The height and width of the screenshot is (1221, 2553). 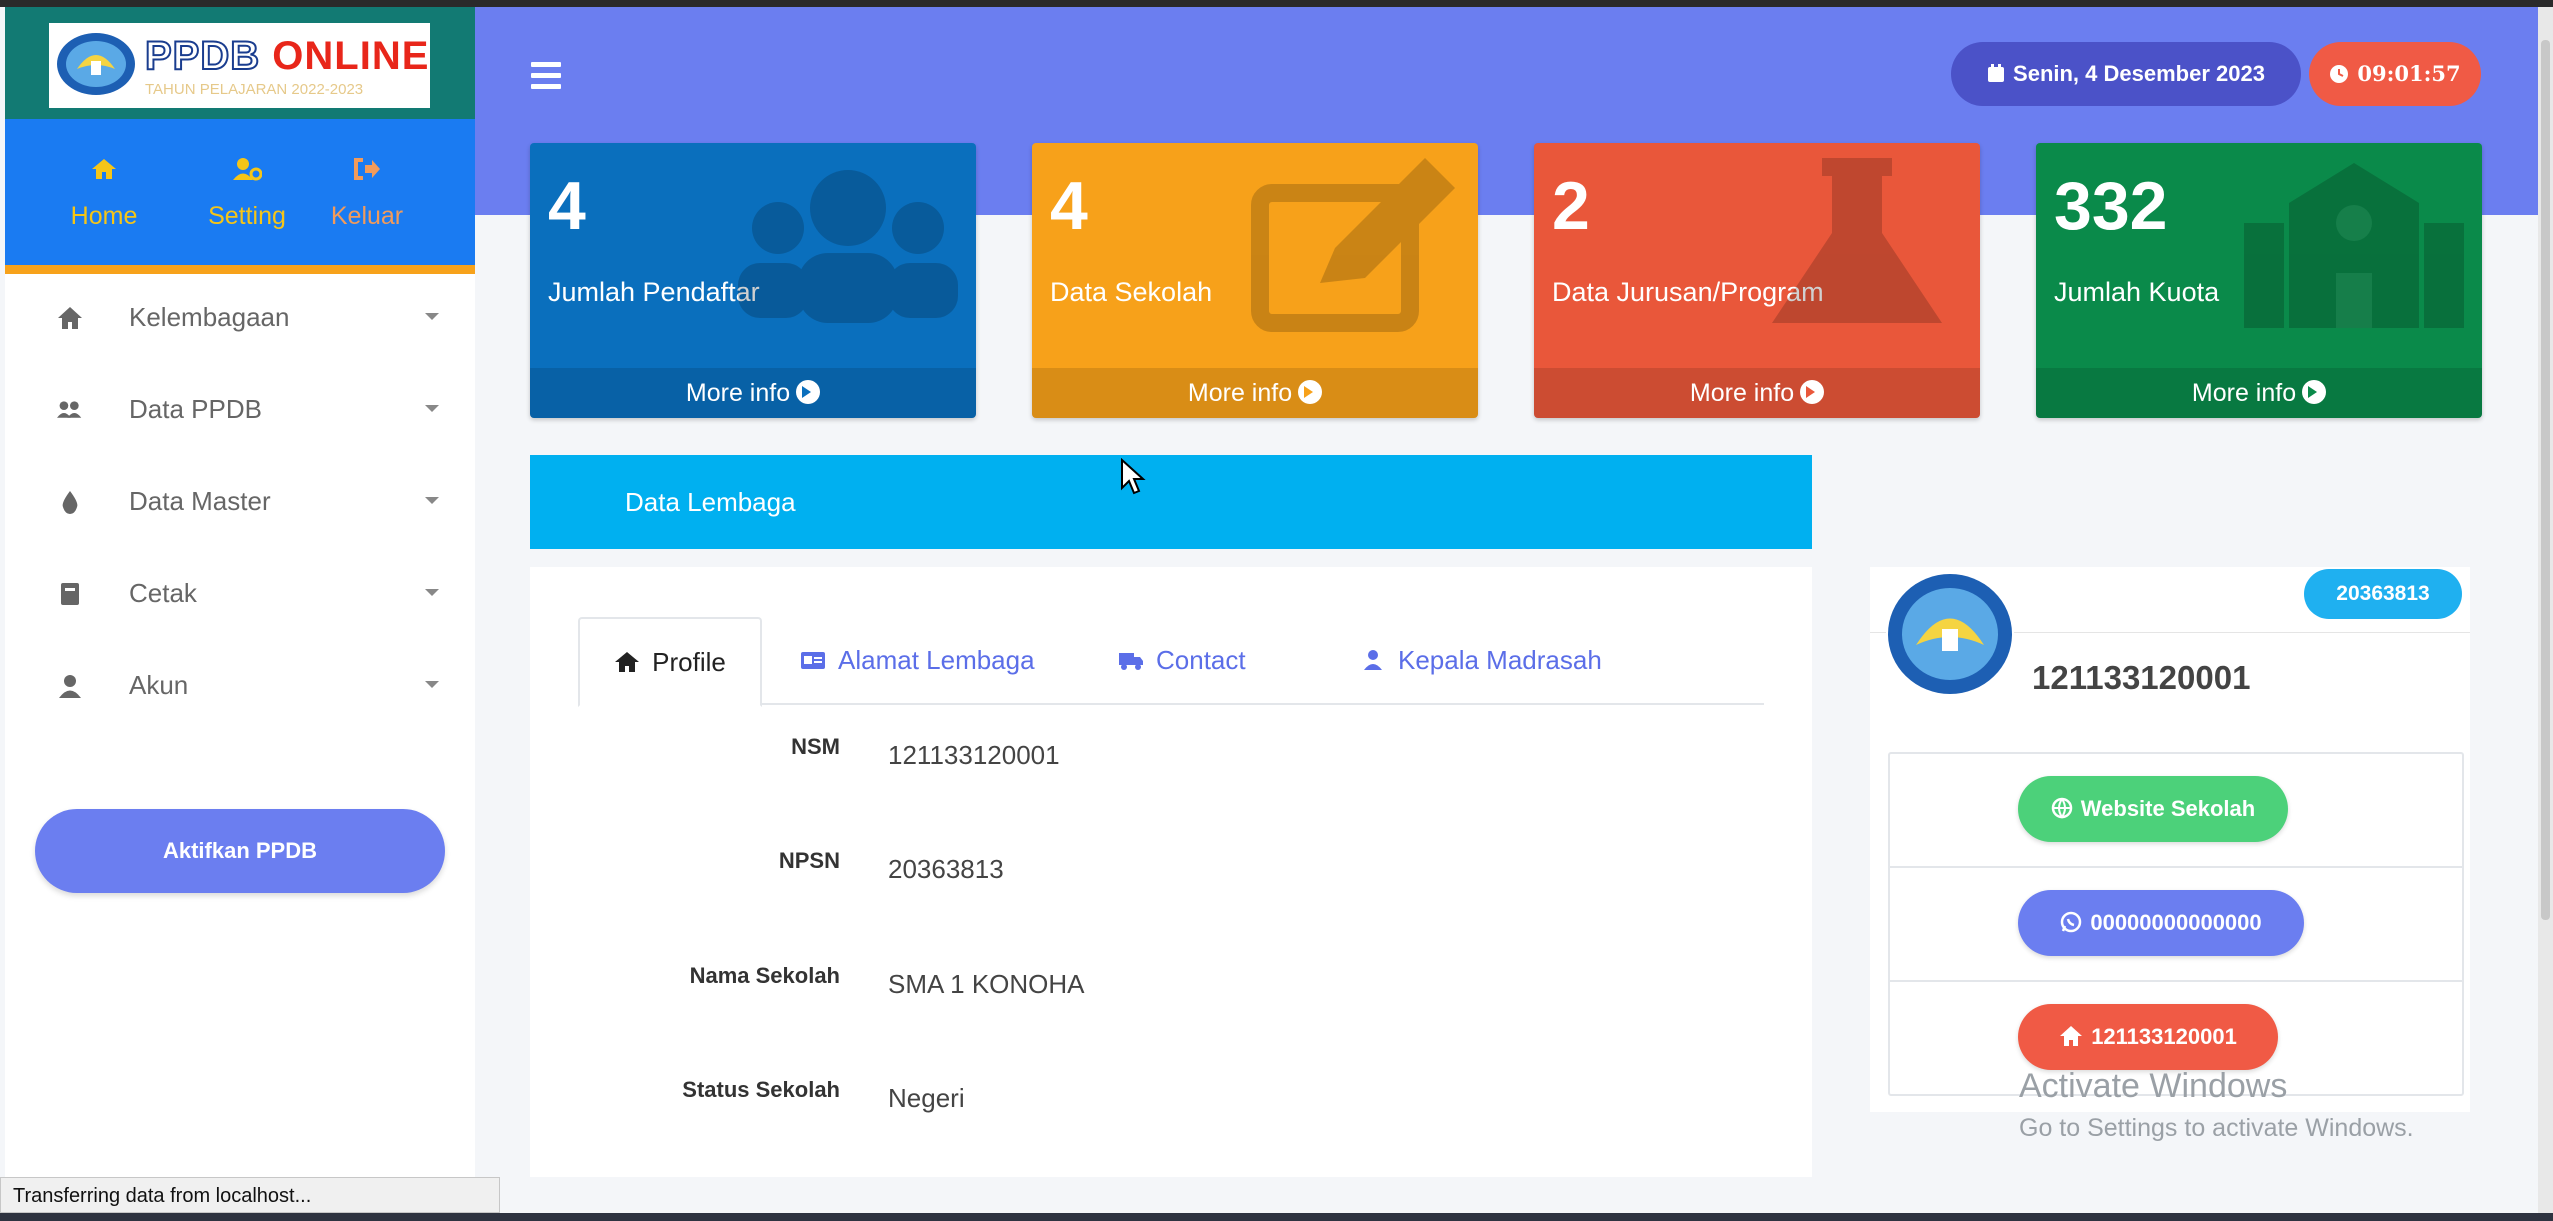 What do you see at coordinates (287, 56) in the screenshot?
I see `logo-title: PPDB ONLINE` at bounding box center [287, 56].